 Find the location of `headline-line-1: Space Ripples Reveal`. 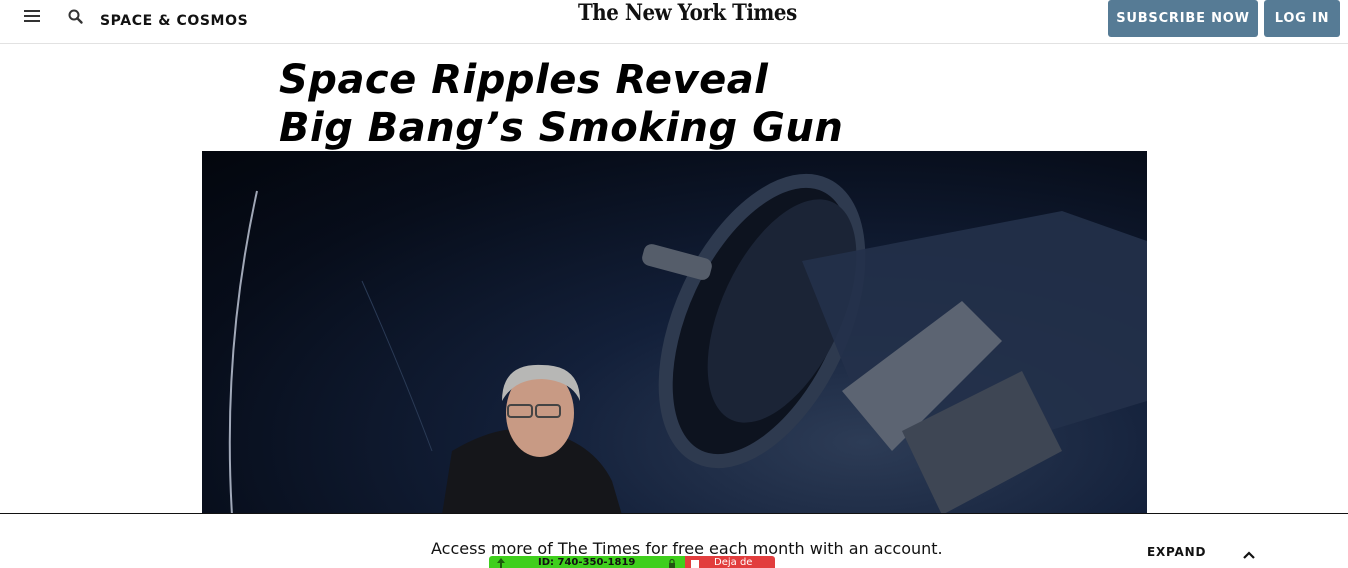

headline-line-1: Space Ripples Reveal is located at coordinates (524, 80).